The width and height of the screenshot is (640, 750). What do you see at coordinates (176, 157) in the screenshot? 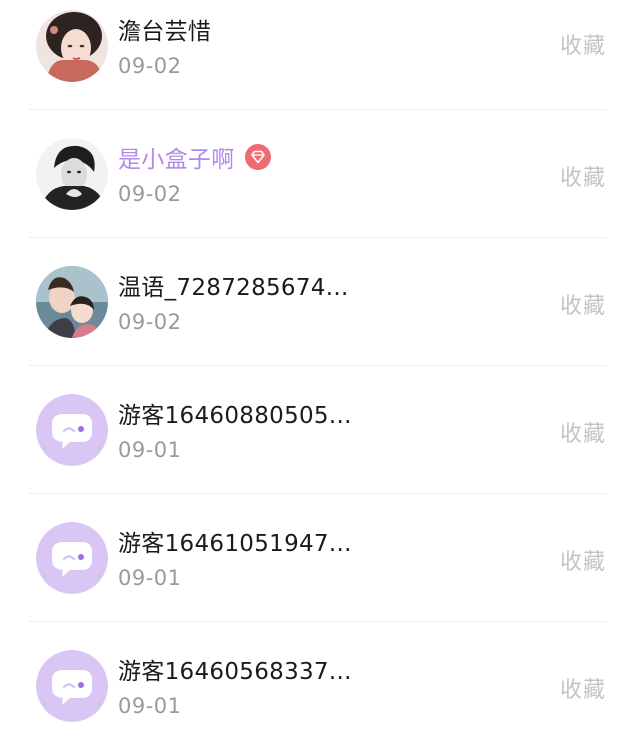
I see `user-name: 是小盒子啊` at bounding box center [176, 157].